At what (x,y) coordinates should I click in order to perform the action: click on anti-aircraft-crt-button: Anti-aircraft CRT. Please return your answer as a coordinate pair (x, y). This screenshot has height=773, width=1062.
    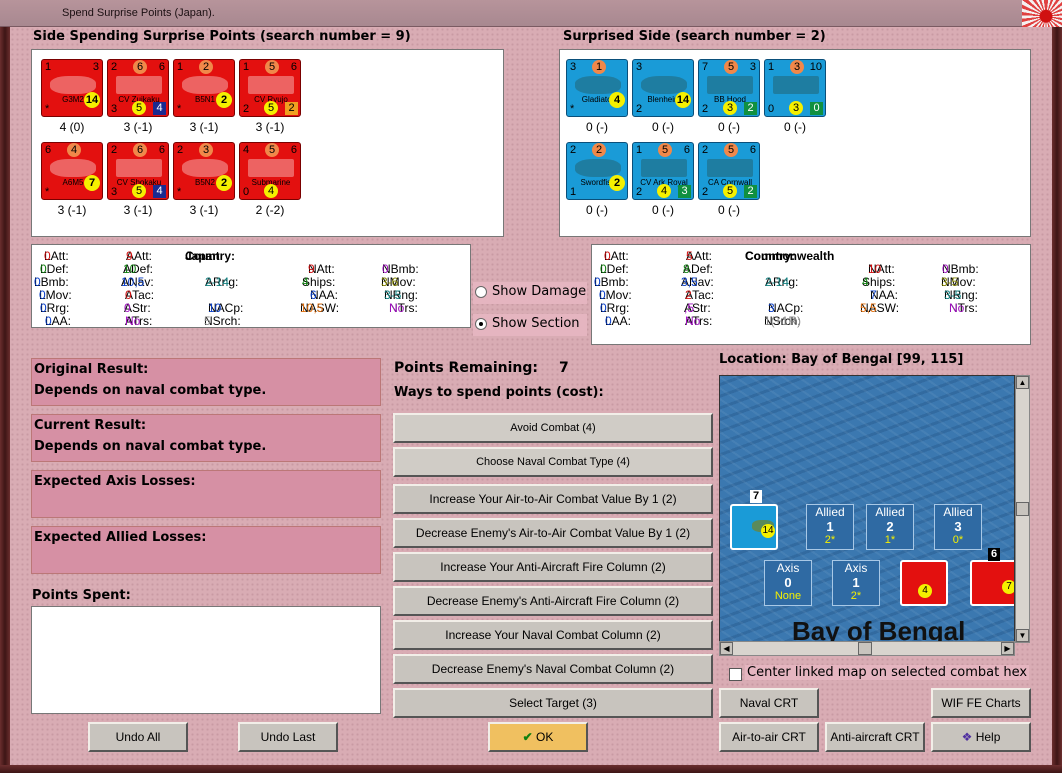
    Looking at the image, I should click on (875, 737).